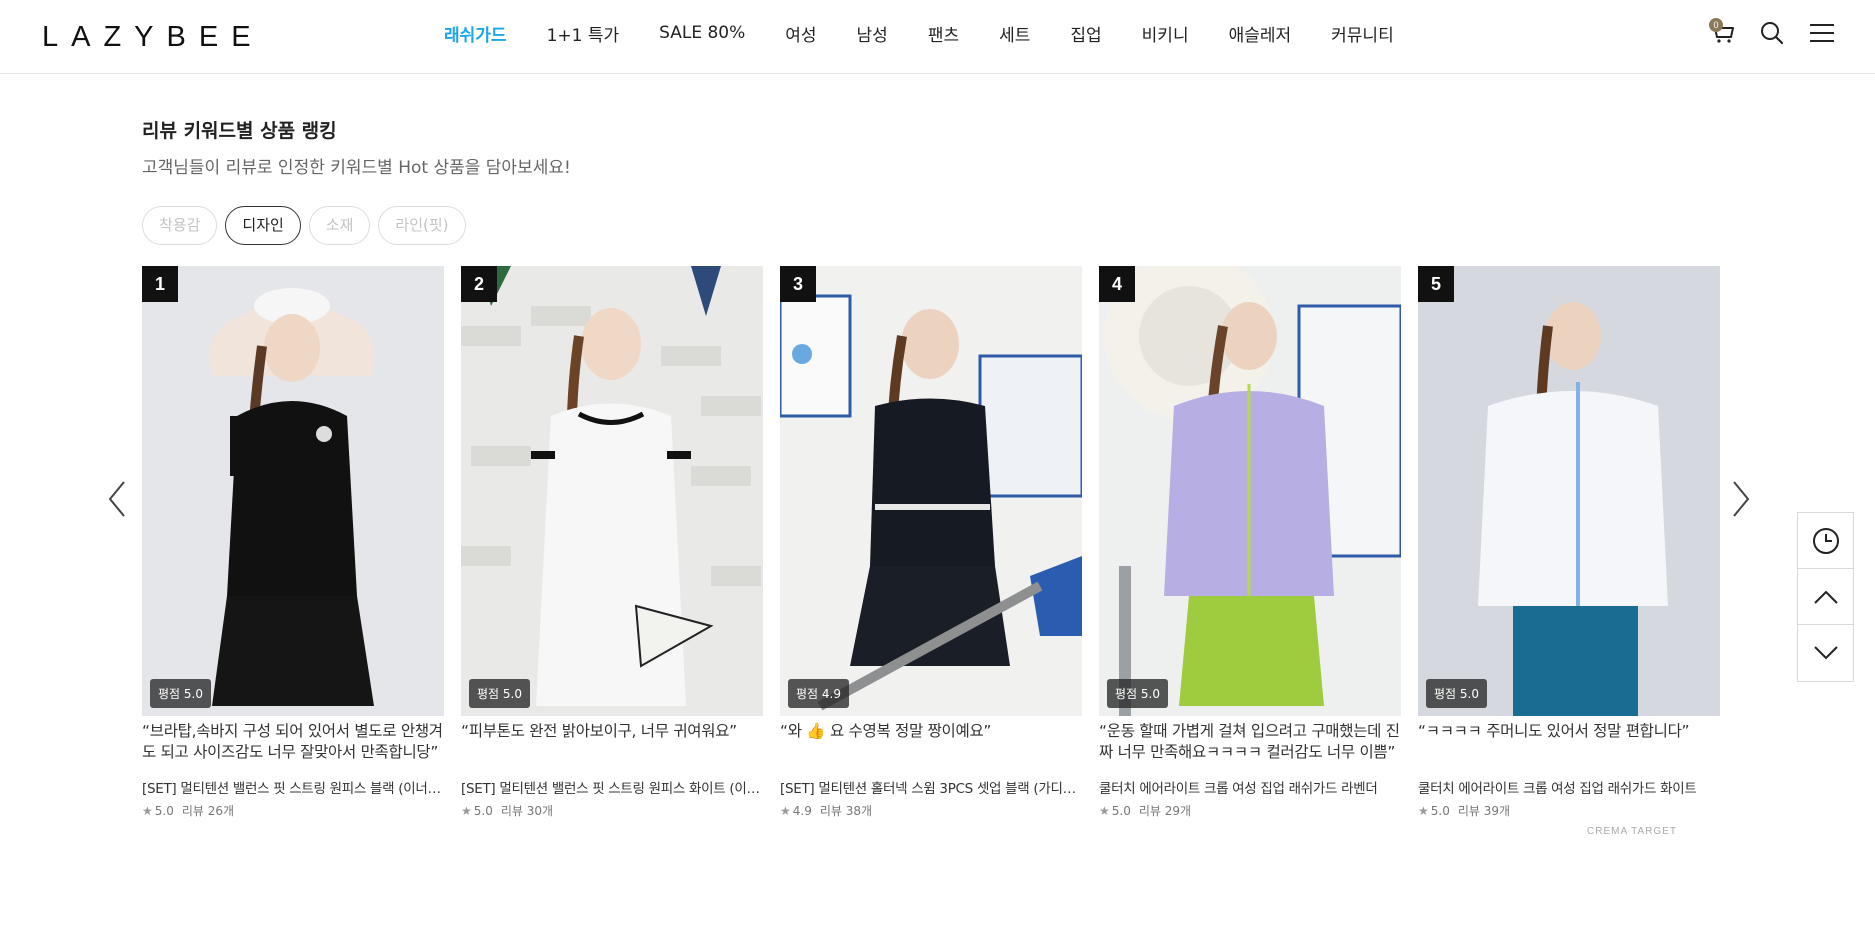 This screenshot has width=1875, height=931. I want to click on search-button, so click(1772, 33).